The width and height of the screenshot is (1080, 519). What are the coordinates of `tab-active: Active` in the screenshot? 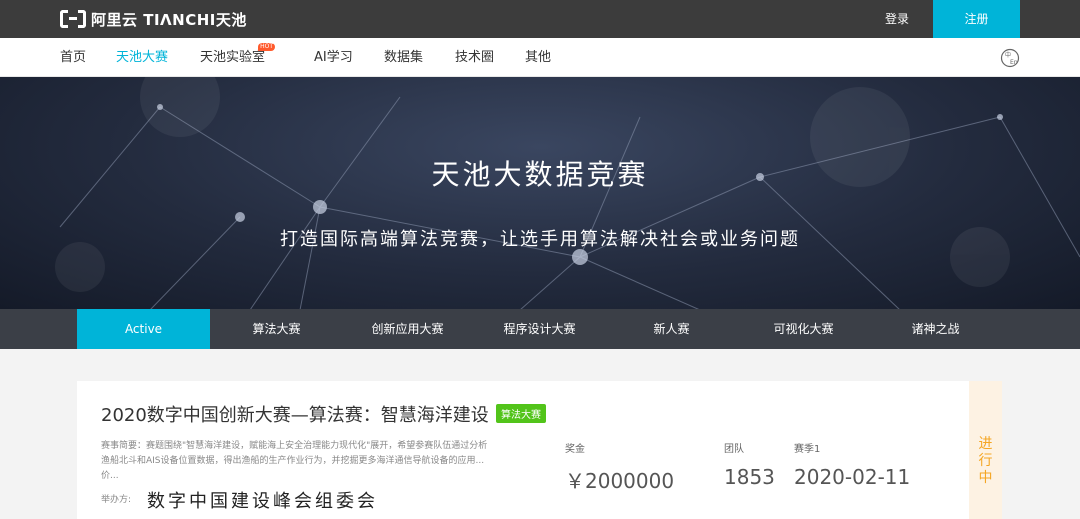 It's located at (143, 329).